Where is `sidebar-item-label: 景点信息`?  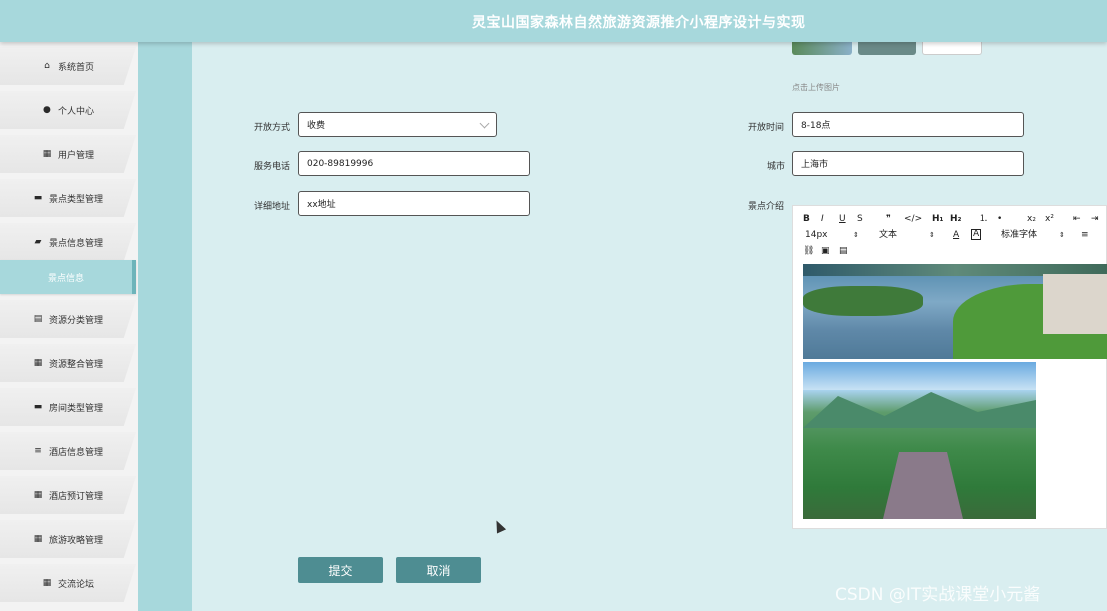 sidebar-item-label: 景点信息 is located at coordinates (65, 278).